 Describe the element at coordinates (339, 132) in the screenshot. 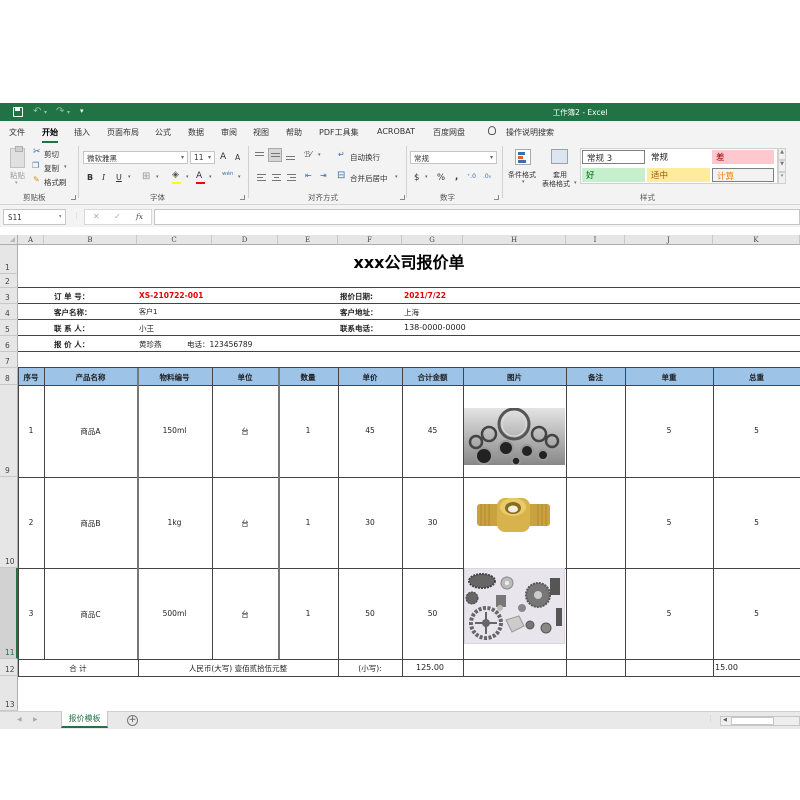

I see `tab-pdf-tools: PDF工具集` at that location.